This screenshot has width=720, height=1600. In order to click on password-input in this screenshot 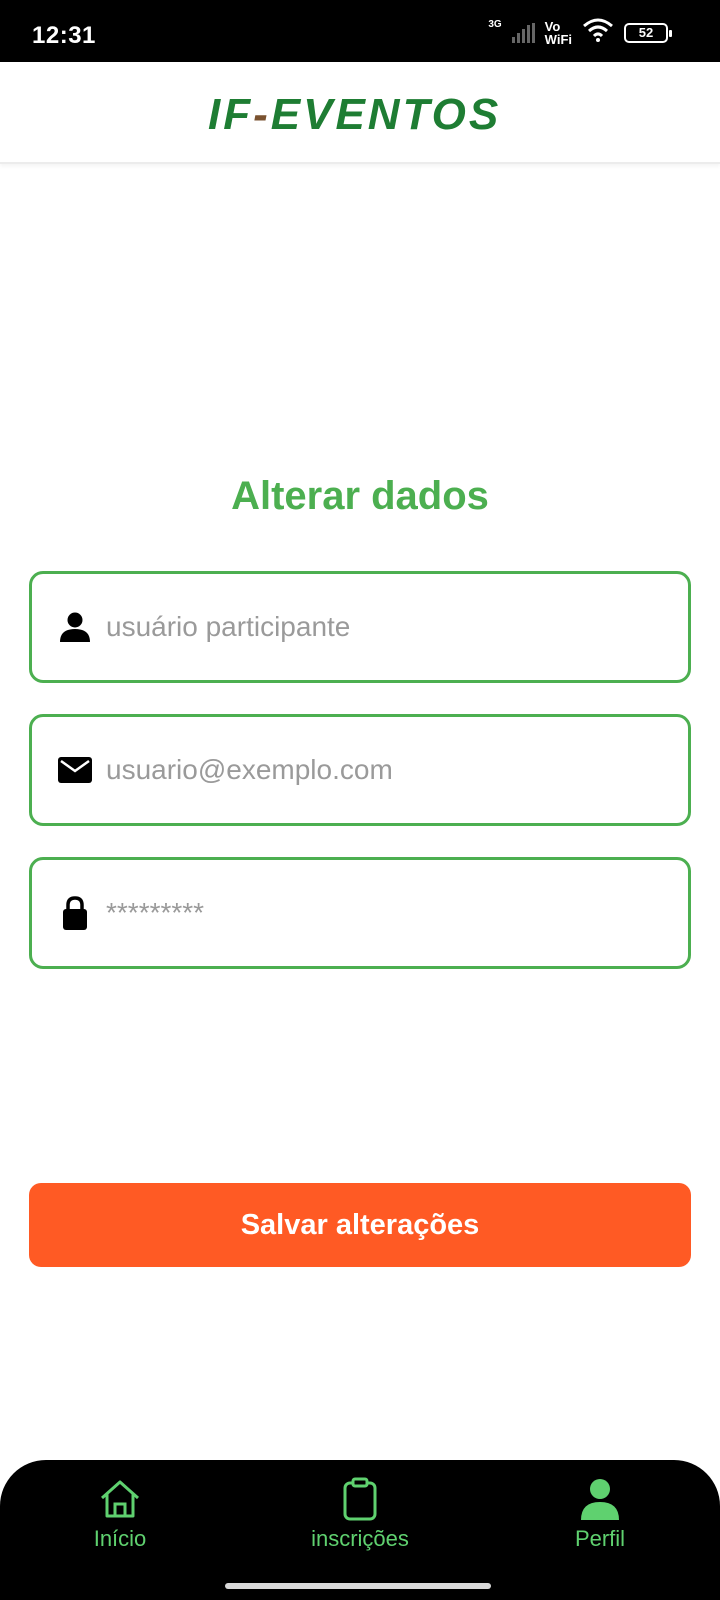, I will do `click(376, 913)`.